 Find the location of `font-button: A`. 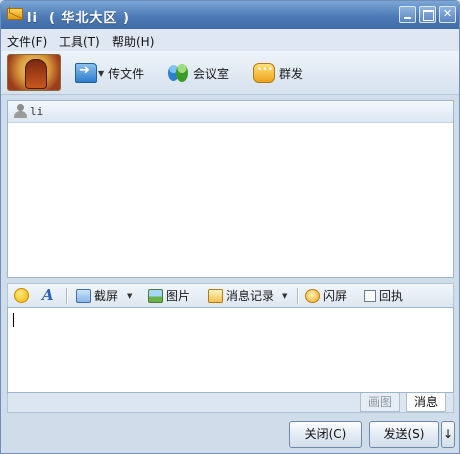

font-button: A is located at coordinates (48, 295).